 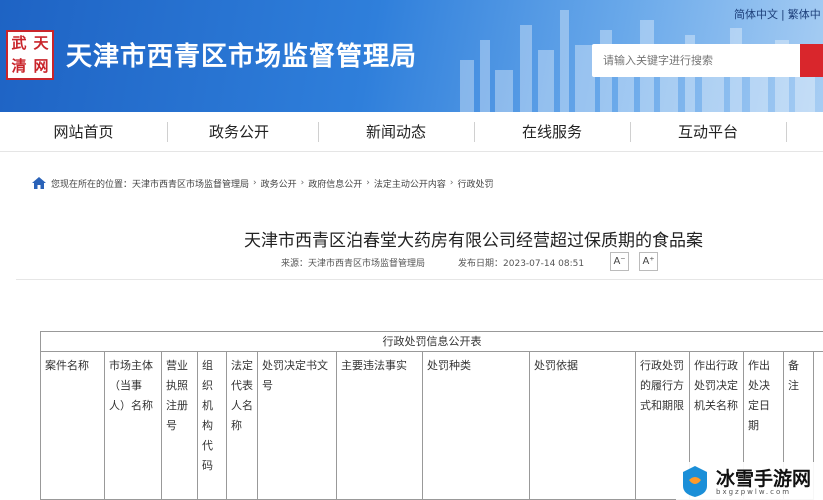 I want to click on column-header: 案件名称, so click(x=72, y=425).